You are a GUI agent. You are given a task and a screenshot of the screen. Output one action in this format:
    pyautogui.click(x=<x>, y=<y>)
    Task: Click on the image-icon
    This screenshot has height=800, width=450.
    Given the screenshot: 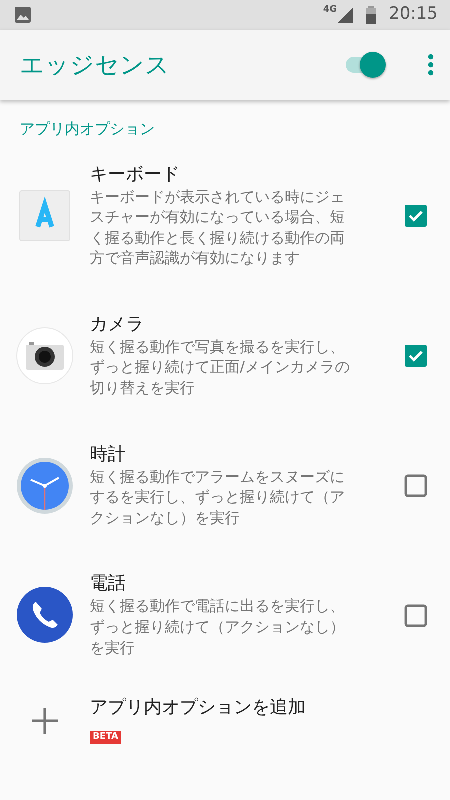 What is the action you would take?
    pyautogui.click(x=23, y=15)
    